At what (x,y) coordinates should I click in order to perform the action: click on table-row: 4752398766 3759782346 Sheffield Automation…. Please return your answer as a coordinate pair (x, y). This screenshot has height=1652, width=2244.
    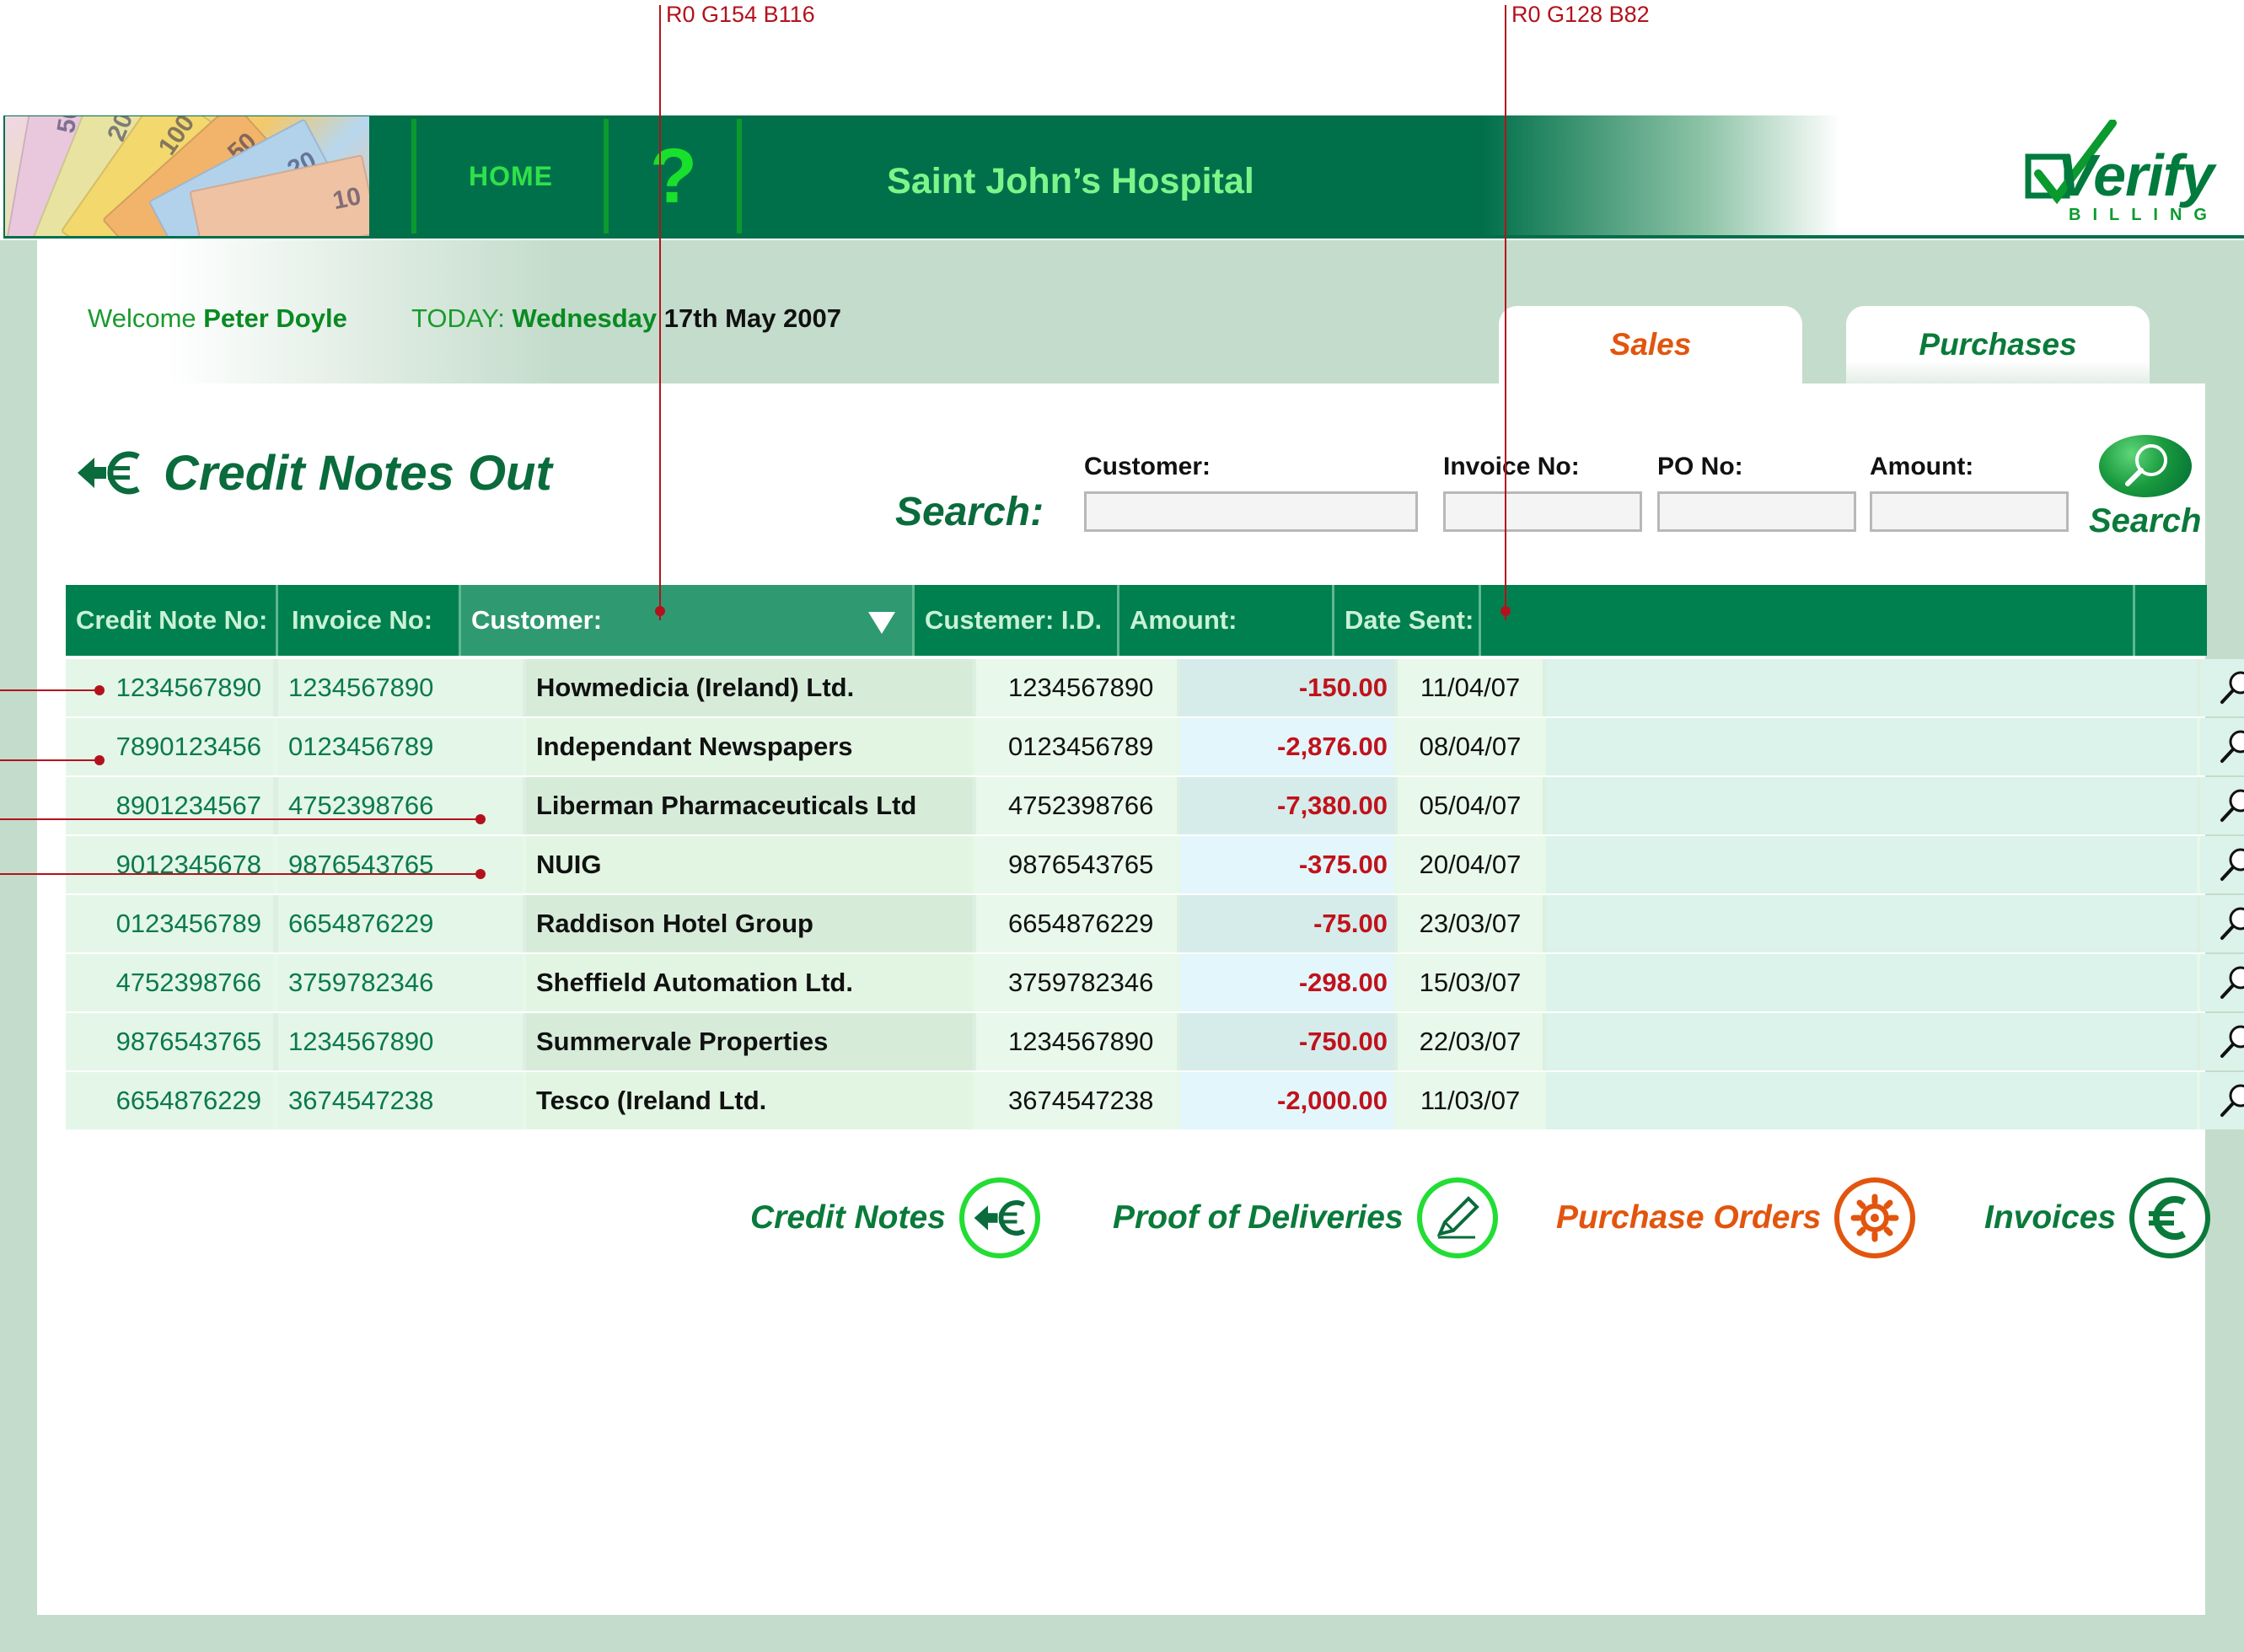
    Looking at the image, I should click on (1155, 982).